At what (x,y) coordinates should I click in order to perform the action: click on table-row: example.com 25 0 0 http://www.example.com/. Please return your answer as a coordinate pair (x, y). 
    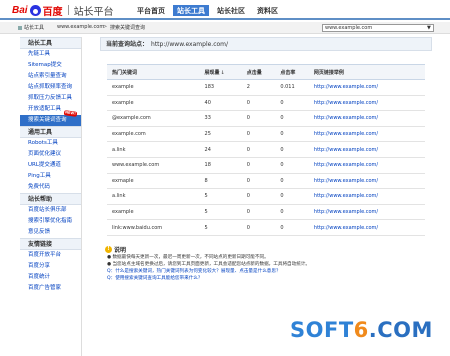
    Looking at the image, I should click on (266, 134).